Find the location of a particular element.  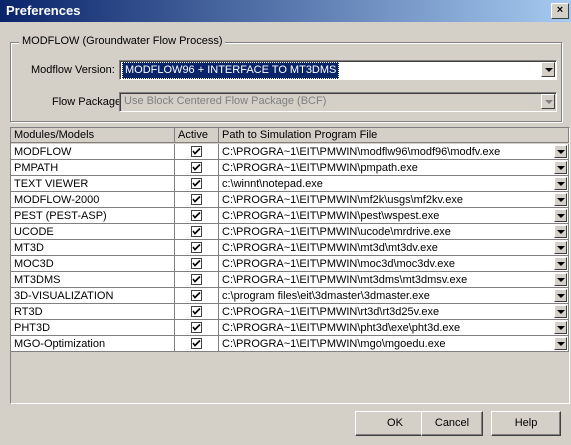

program-path-cell: c:\winnt\notepad.exe is located at coordinates (394, 184).